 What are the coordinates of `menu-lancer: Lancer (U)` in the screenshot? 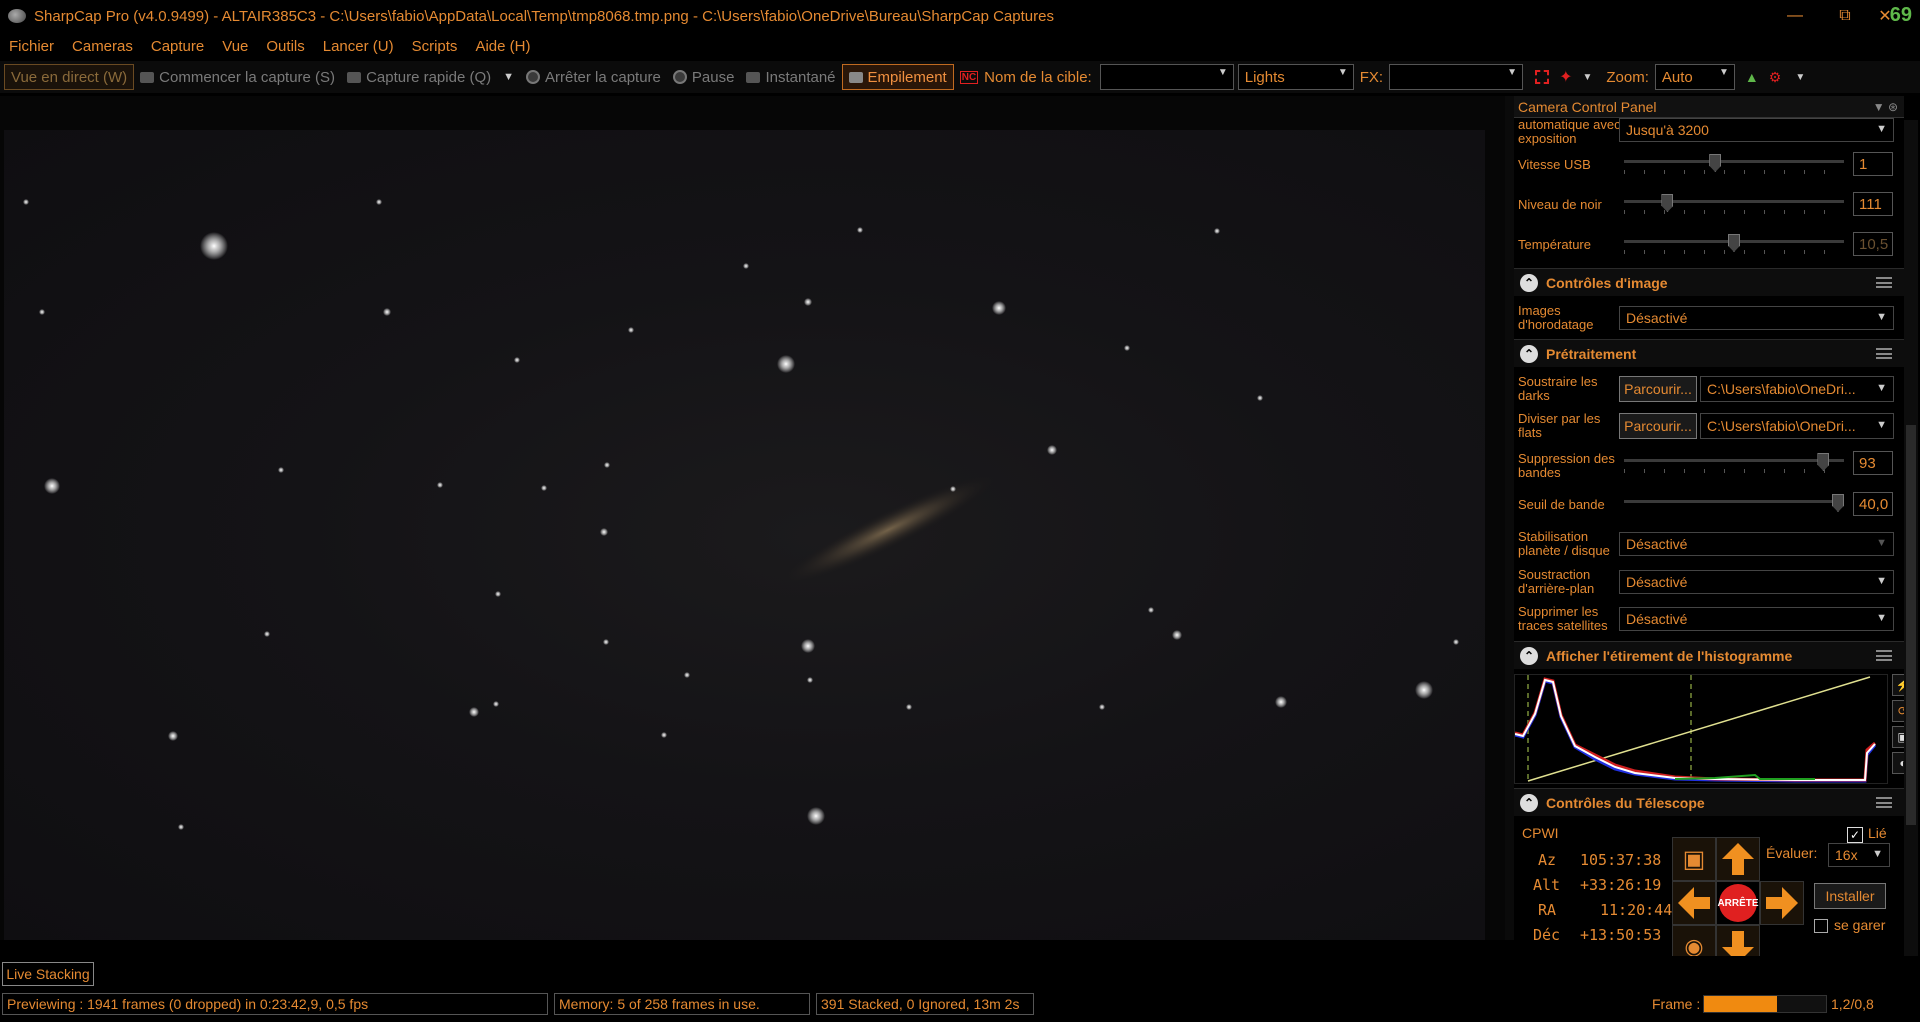 It's located at (358, 46).